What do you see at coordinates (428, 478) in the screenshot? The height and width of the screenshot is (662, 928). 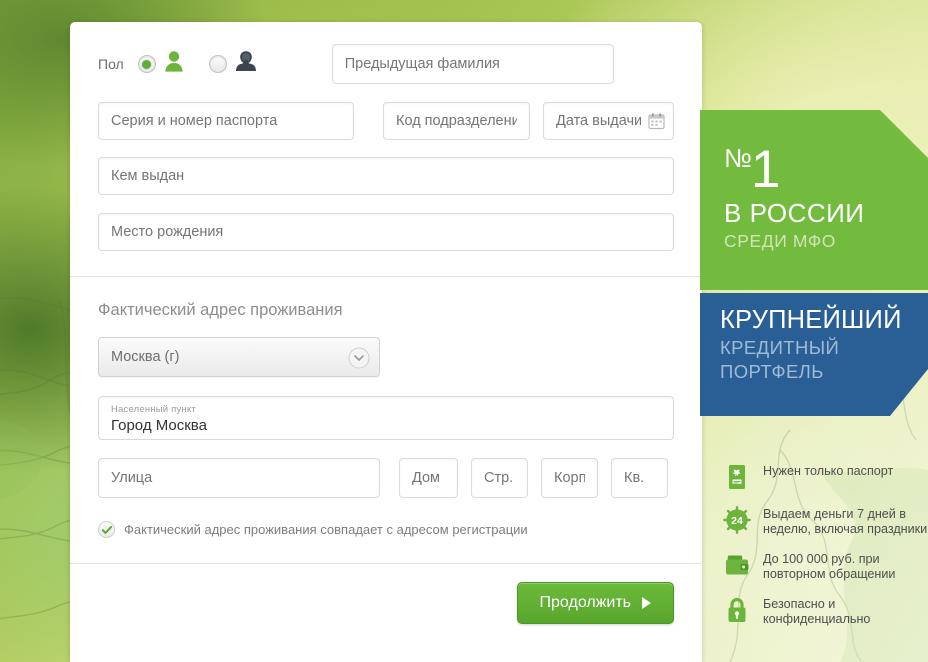 I see `house-input` at bounding box center [428, 478].